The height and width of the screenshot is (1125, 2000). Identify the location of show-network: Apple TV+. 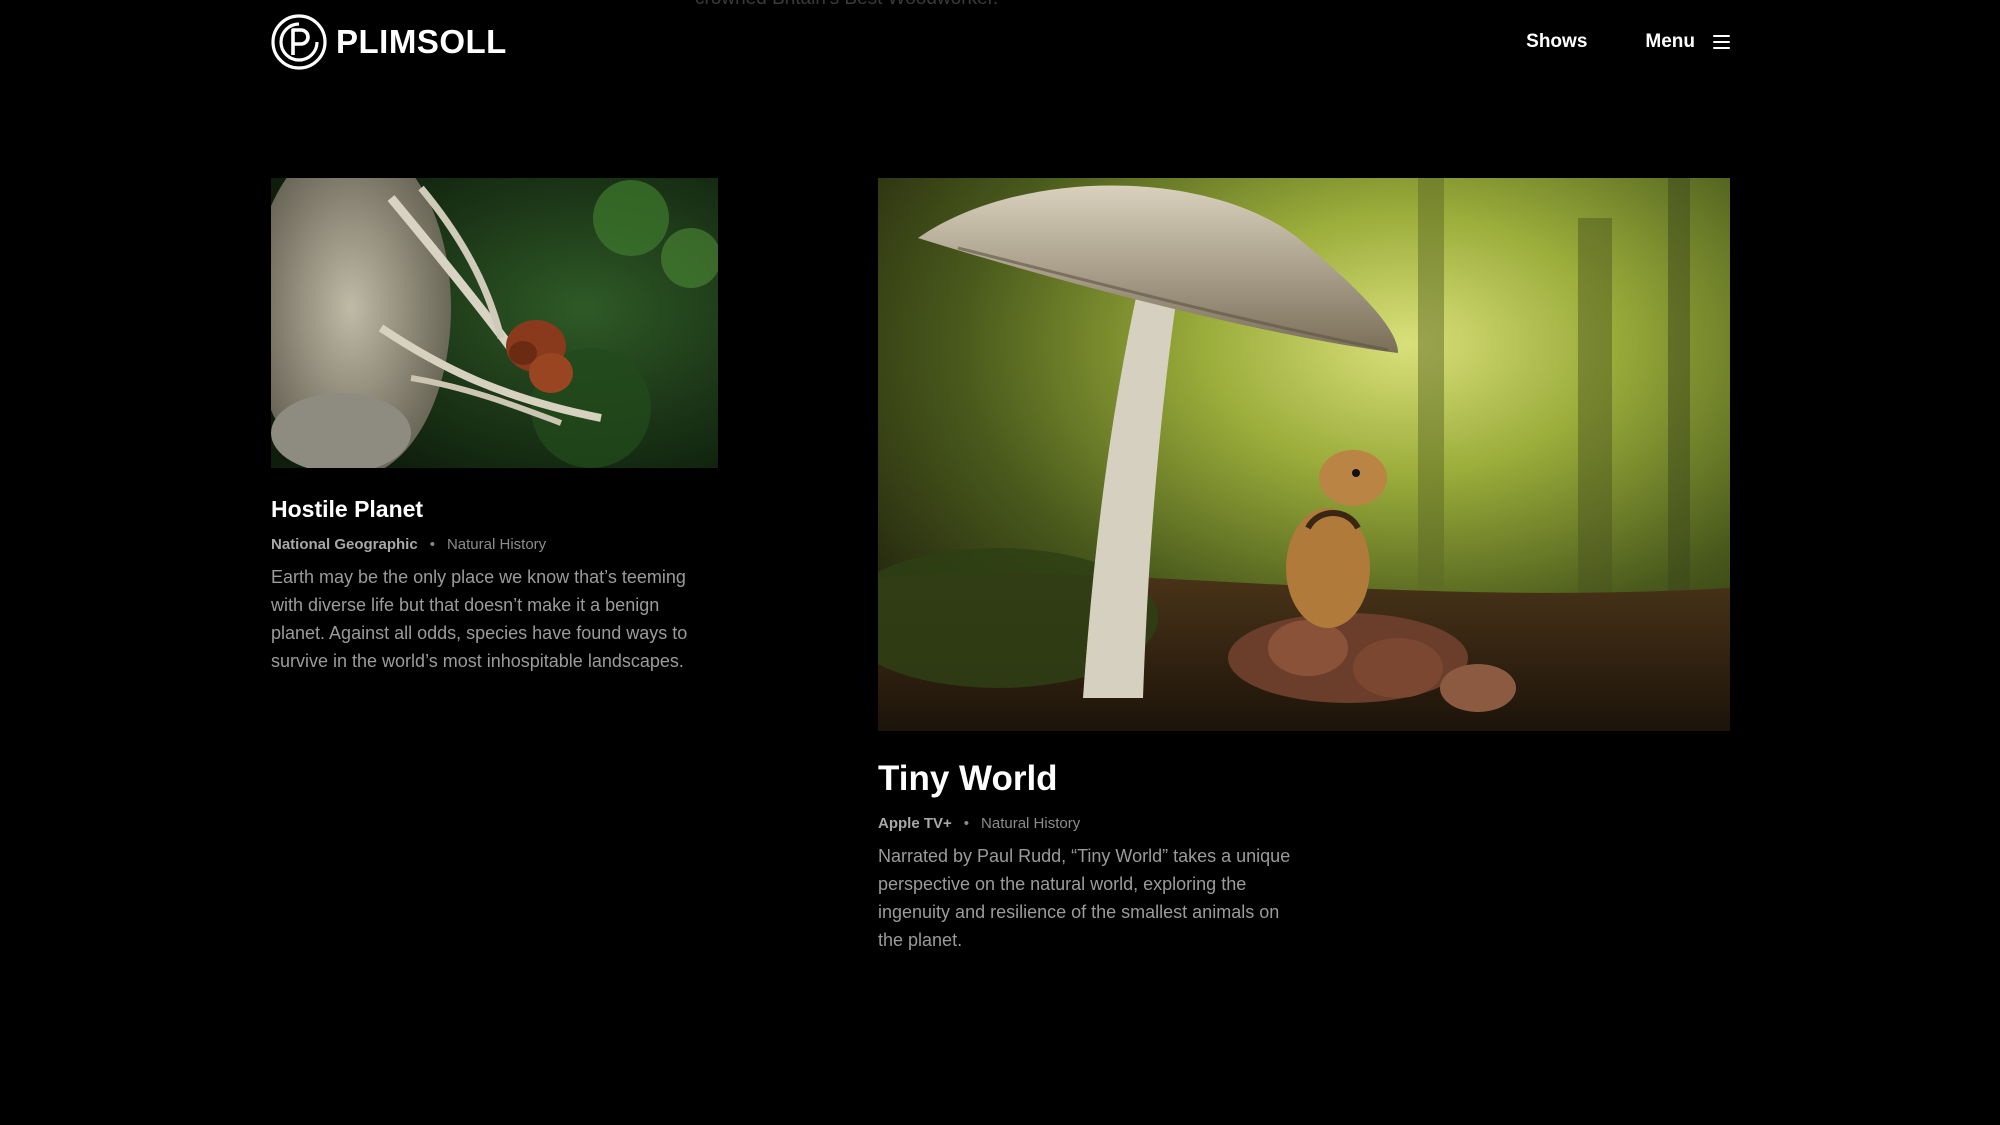
(915, 823).